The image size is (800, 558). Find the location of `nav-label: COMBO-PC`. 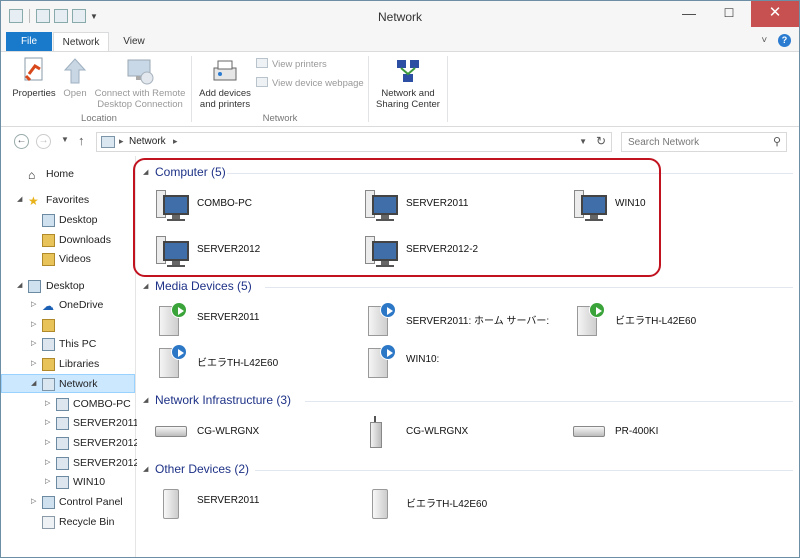

nav-label: COMBO-PC is located at coordinates (102, 404).